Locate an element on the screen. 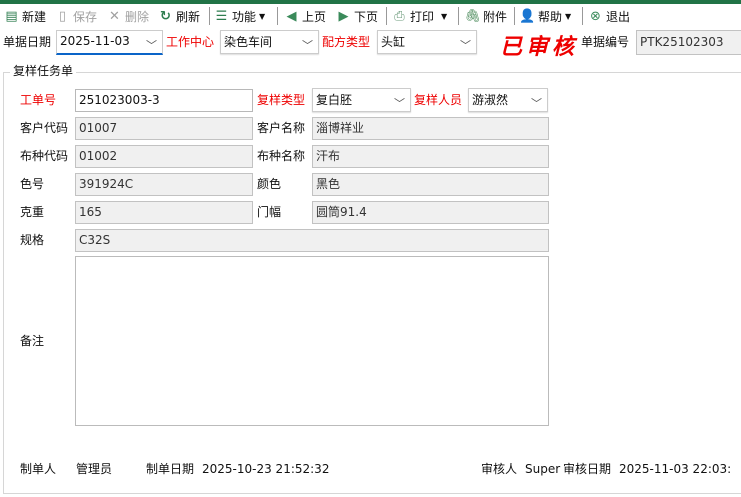  save-label: 保存 is located at coordinates (85, 16).